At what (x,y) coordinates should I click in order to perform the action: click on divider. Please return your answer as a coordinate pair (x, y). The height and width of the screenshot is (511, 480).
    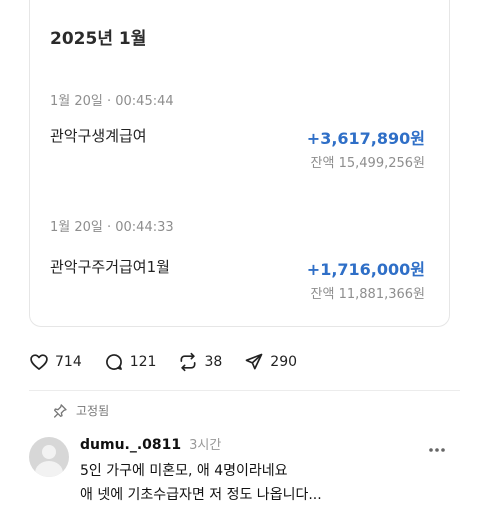
    Looking at the image, I should click on (244, 390).